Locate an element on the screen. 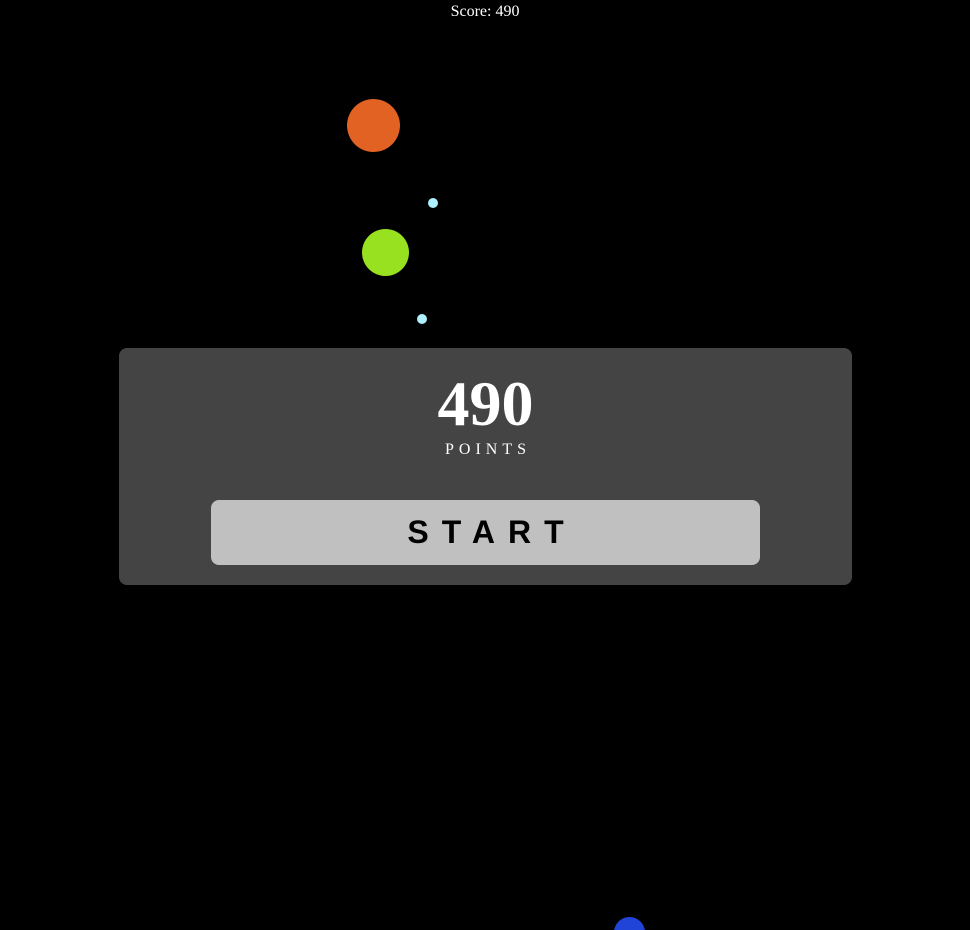 This screenshot has height=930, width=970. player-ball is located at coordinates (629, 923).